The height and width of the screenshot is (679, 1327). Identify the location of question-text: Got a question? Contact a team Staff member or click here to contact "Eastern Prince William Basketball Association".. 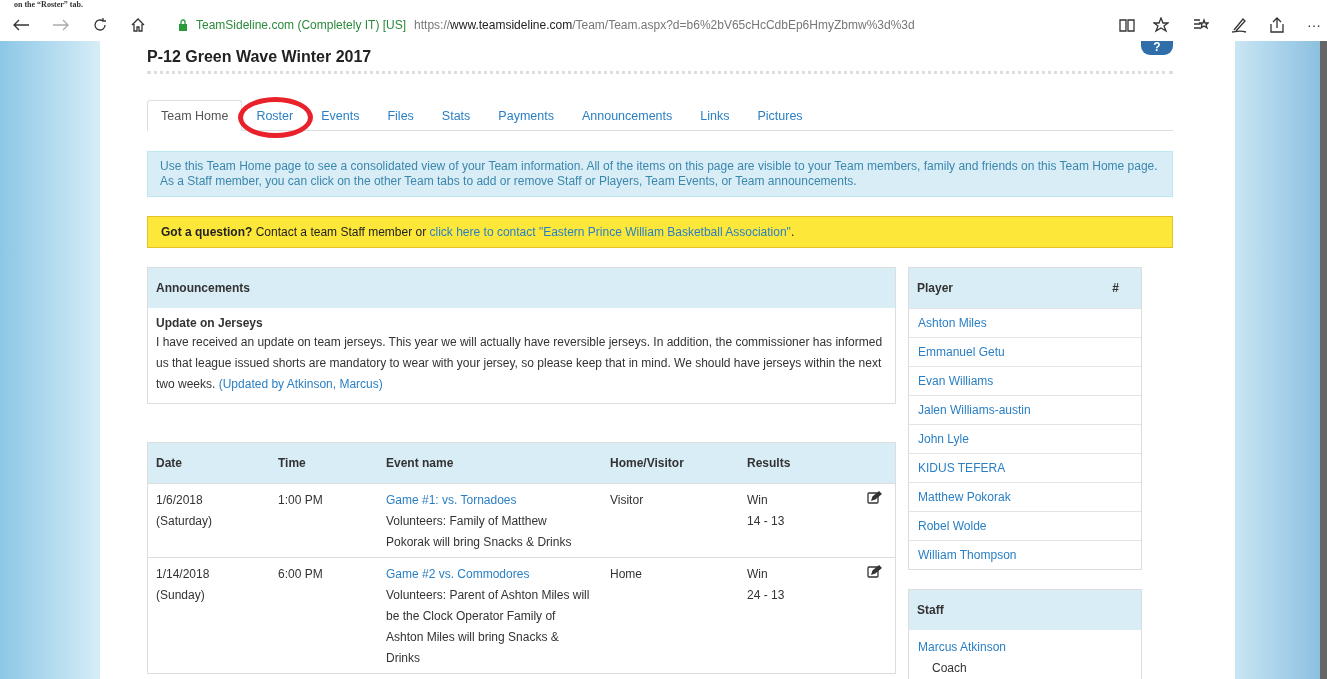
(478, 232).